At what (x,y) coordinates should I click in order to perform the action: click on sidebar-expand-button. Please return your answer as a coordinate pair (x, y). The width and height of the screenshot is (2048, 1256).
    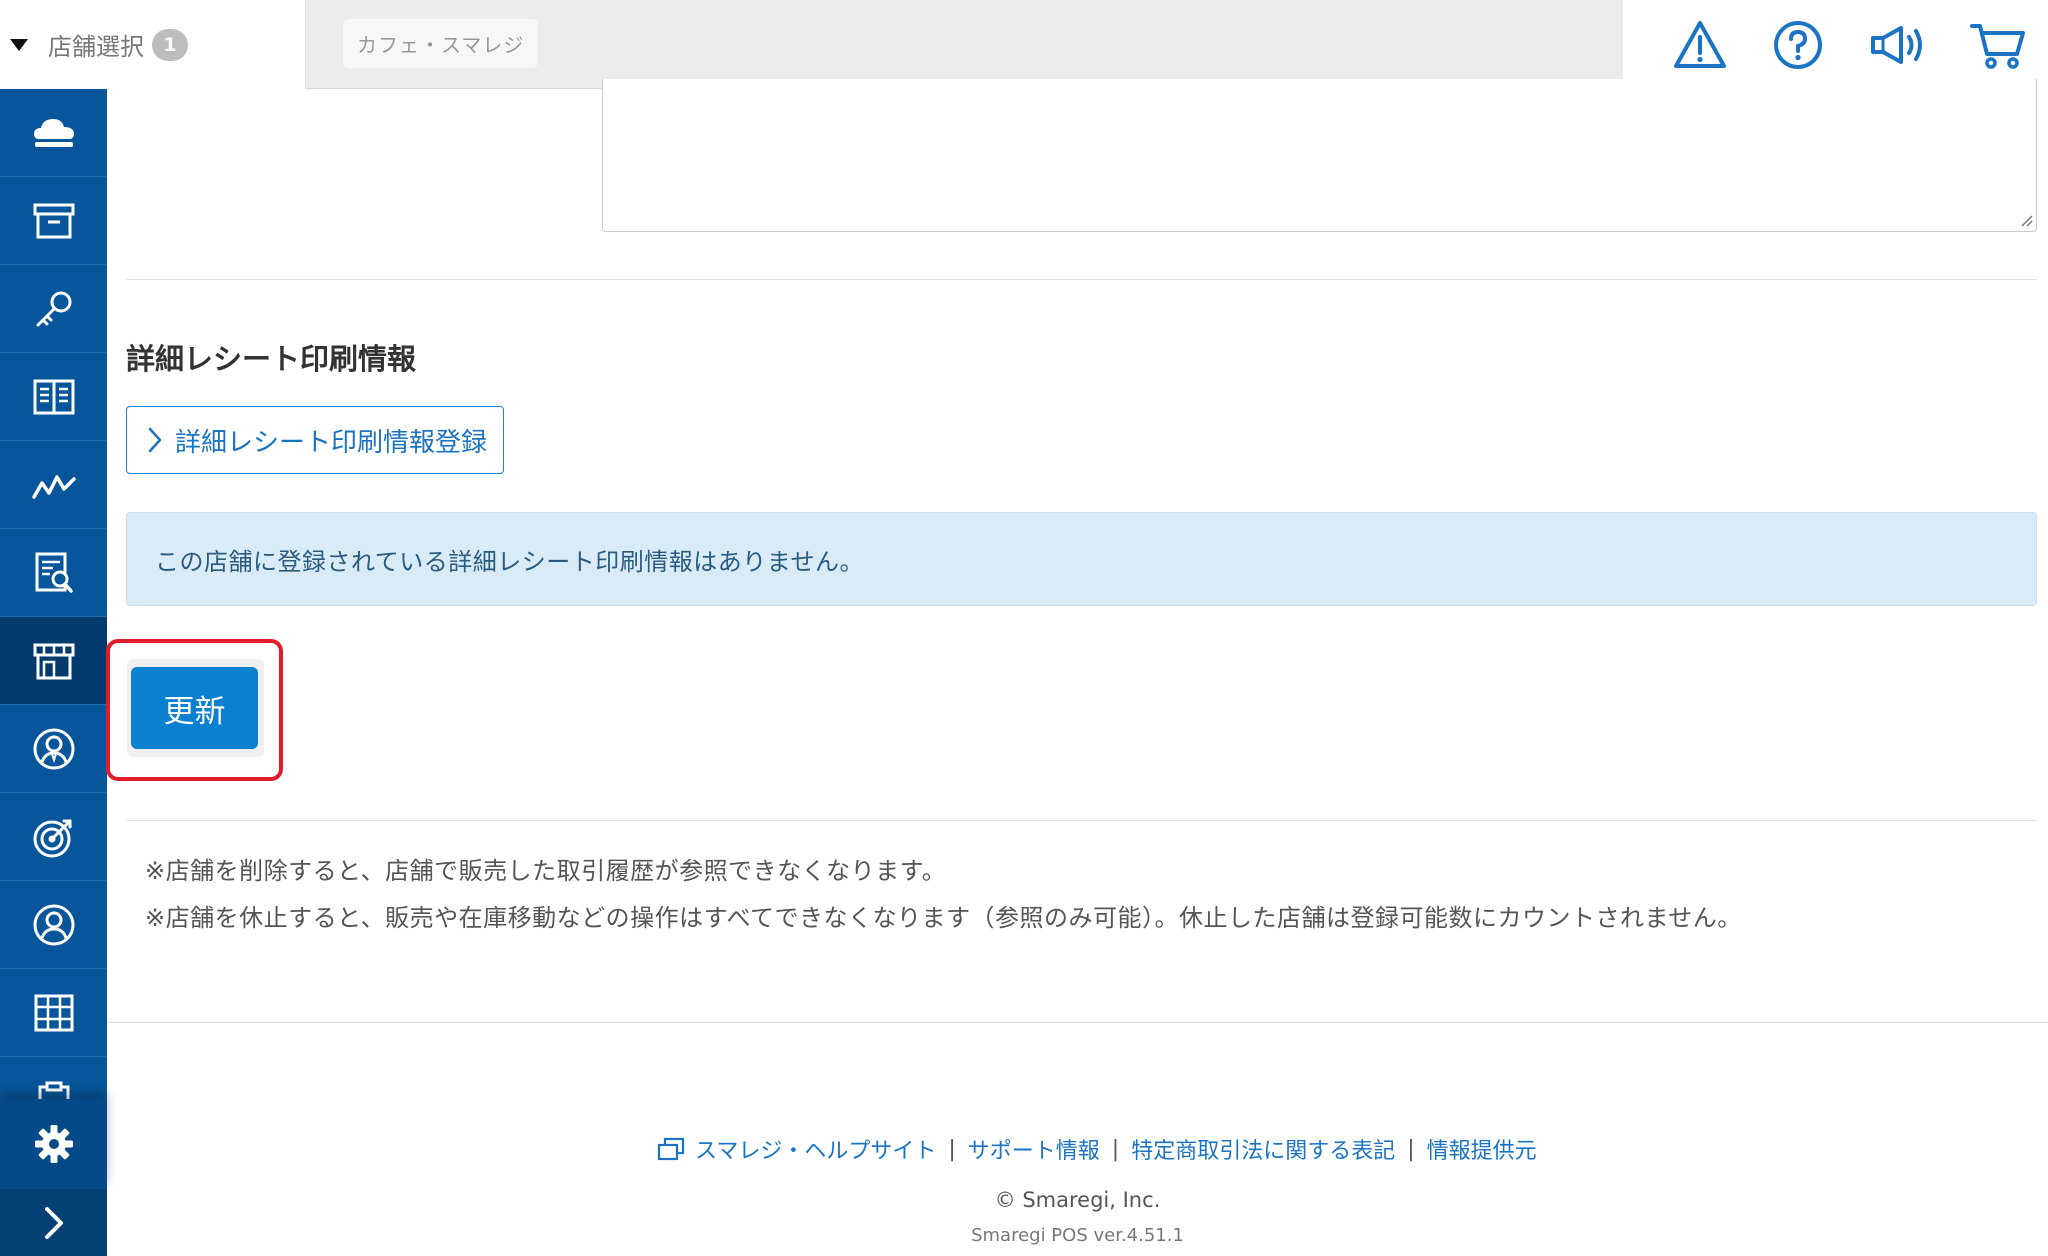
    Looking at the image, I should click on (53, 1222).